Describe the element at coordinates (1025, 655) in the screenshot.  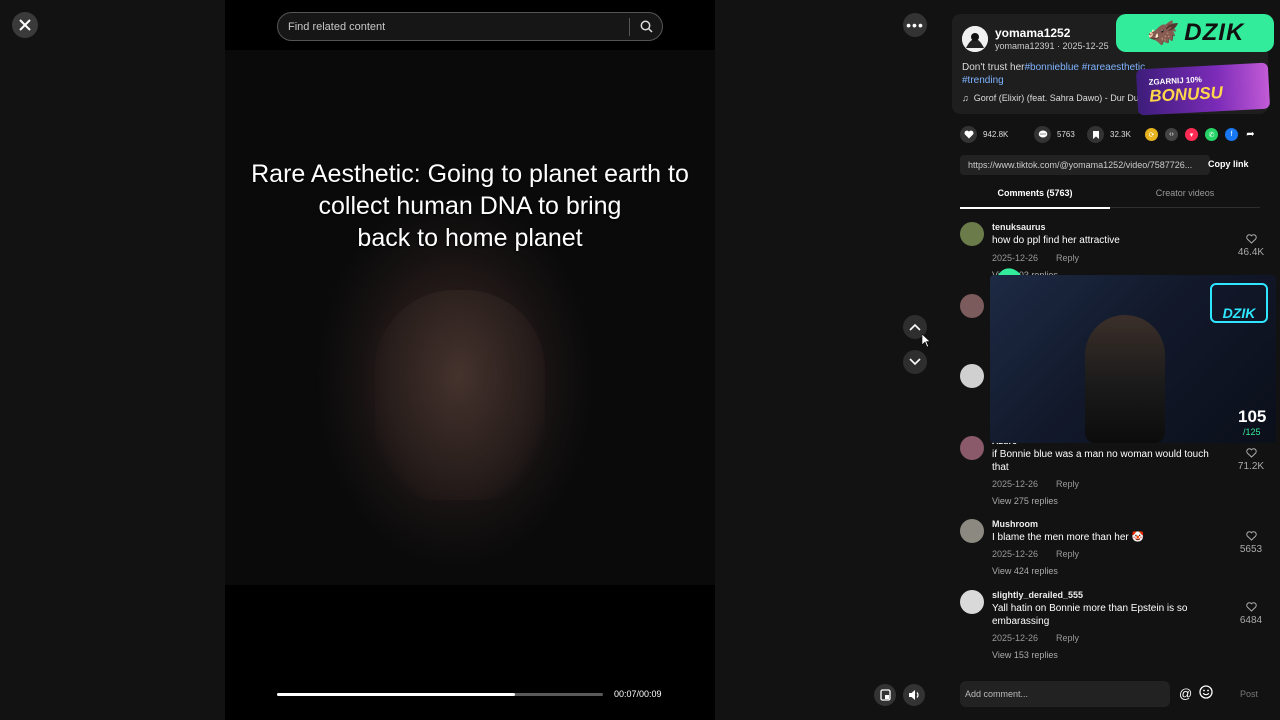
I see `view-replies-link: View 153 replies` at that location.